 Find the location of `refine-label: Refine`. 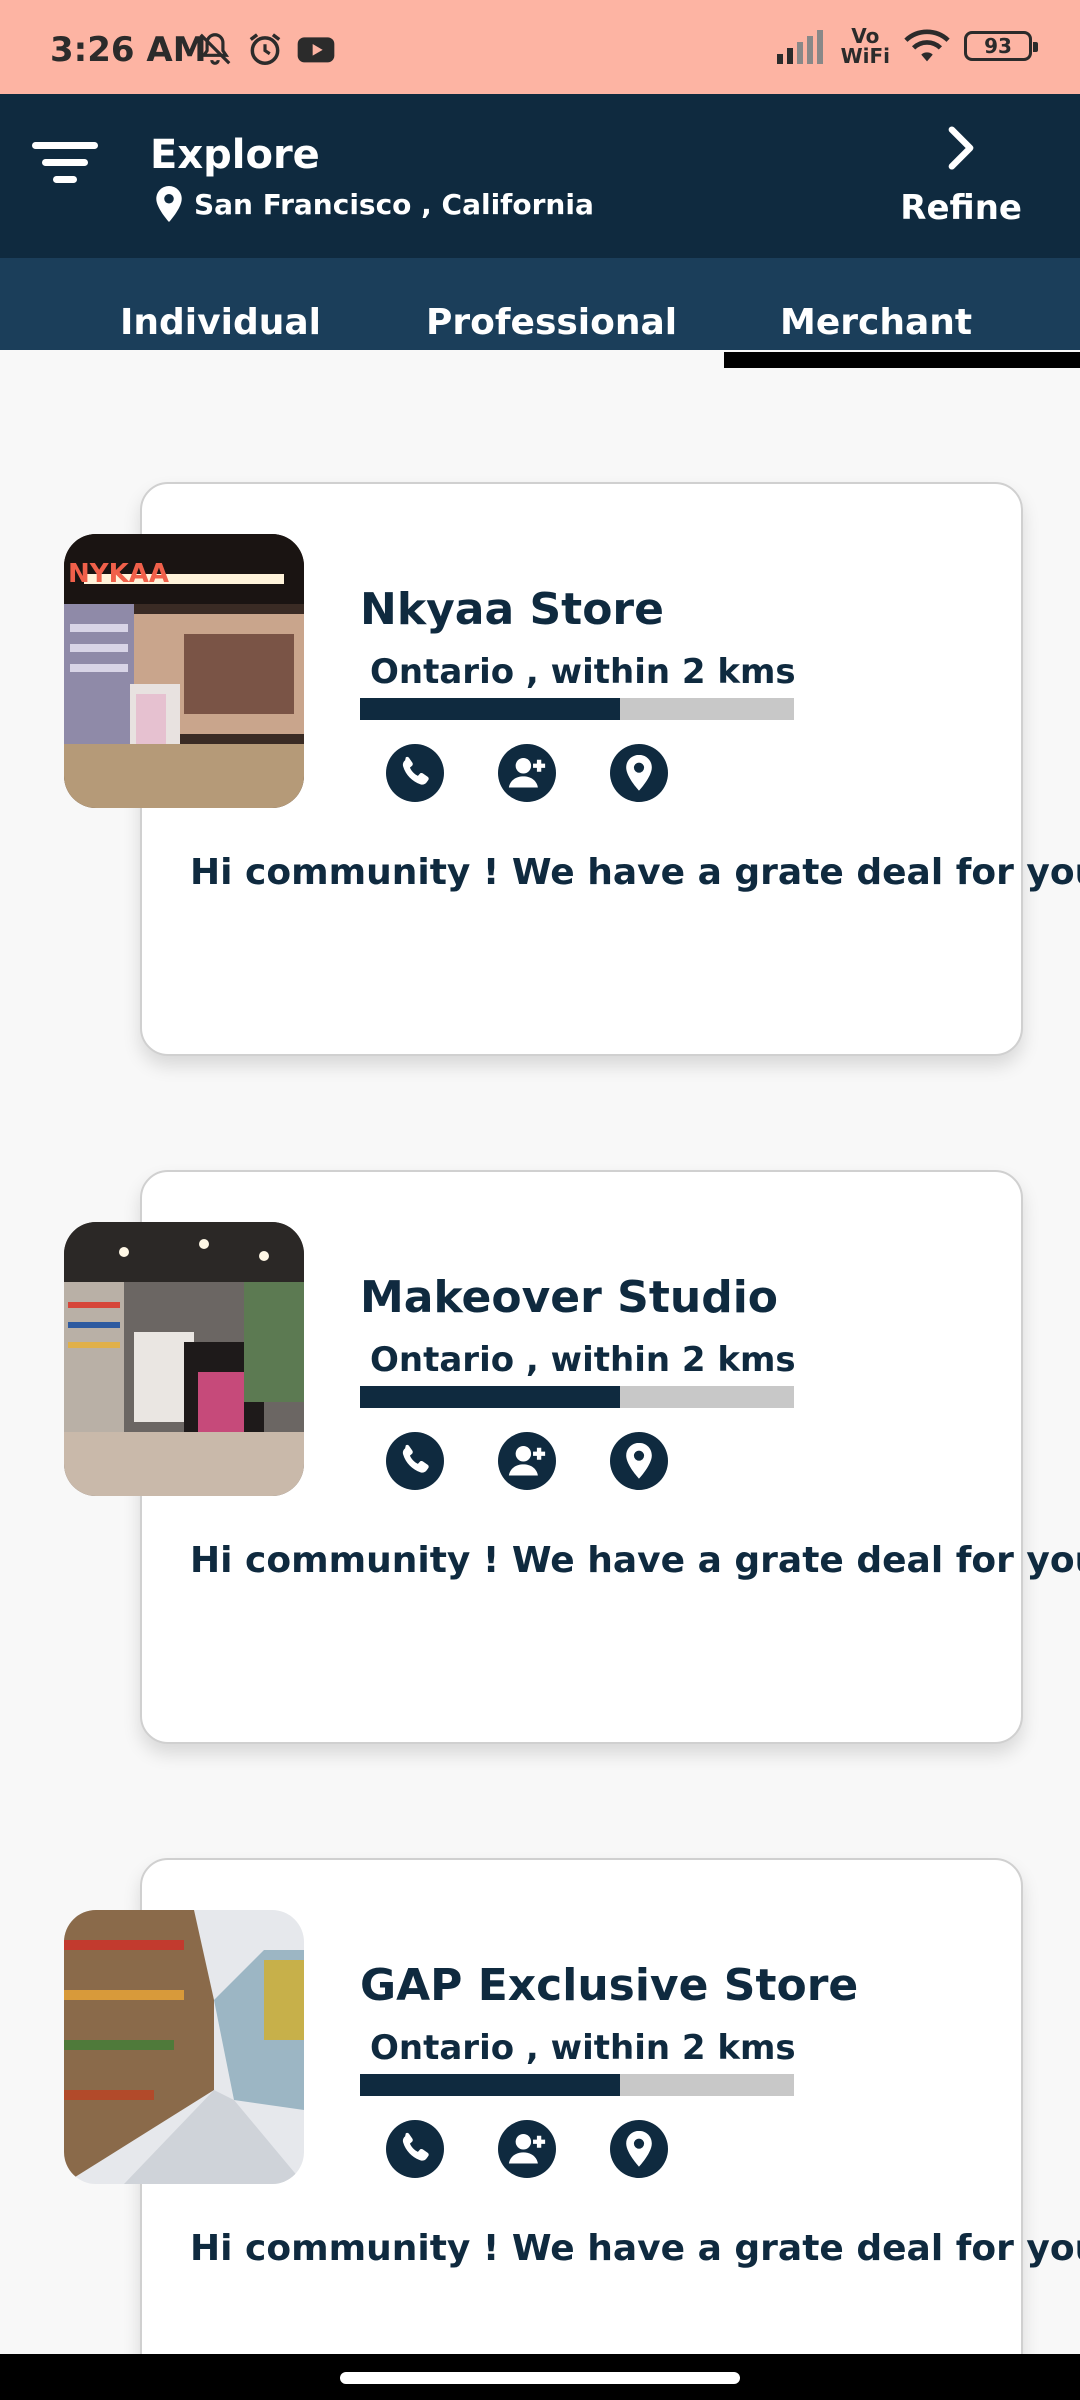

refine-label: Refine is located at coordinates (961, 208).